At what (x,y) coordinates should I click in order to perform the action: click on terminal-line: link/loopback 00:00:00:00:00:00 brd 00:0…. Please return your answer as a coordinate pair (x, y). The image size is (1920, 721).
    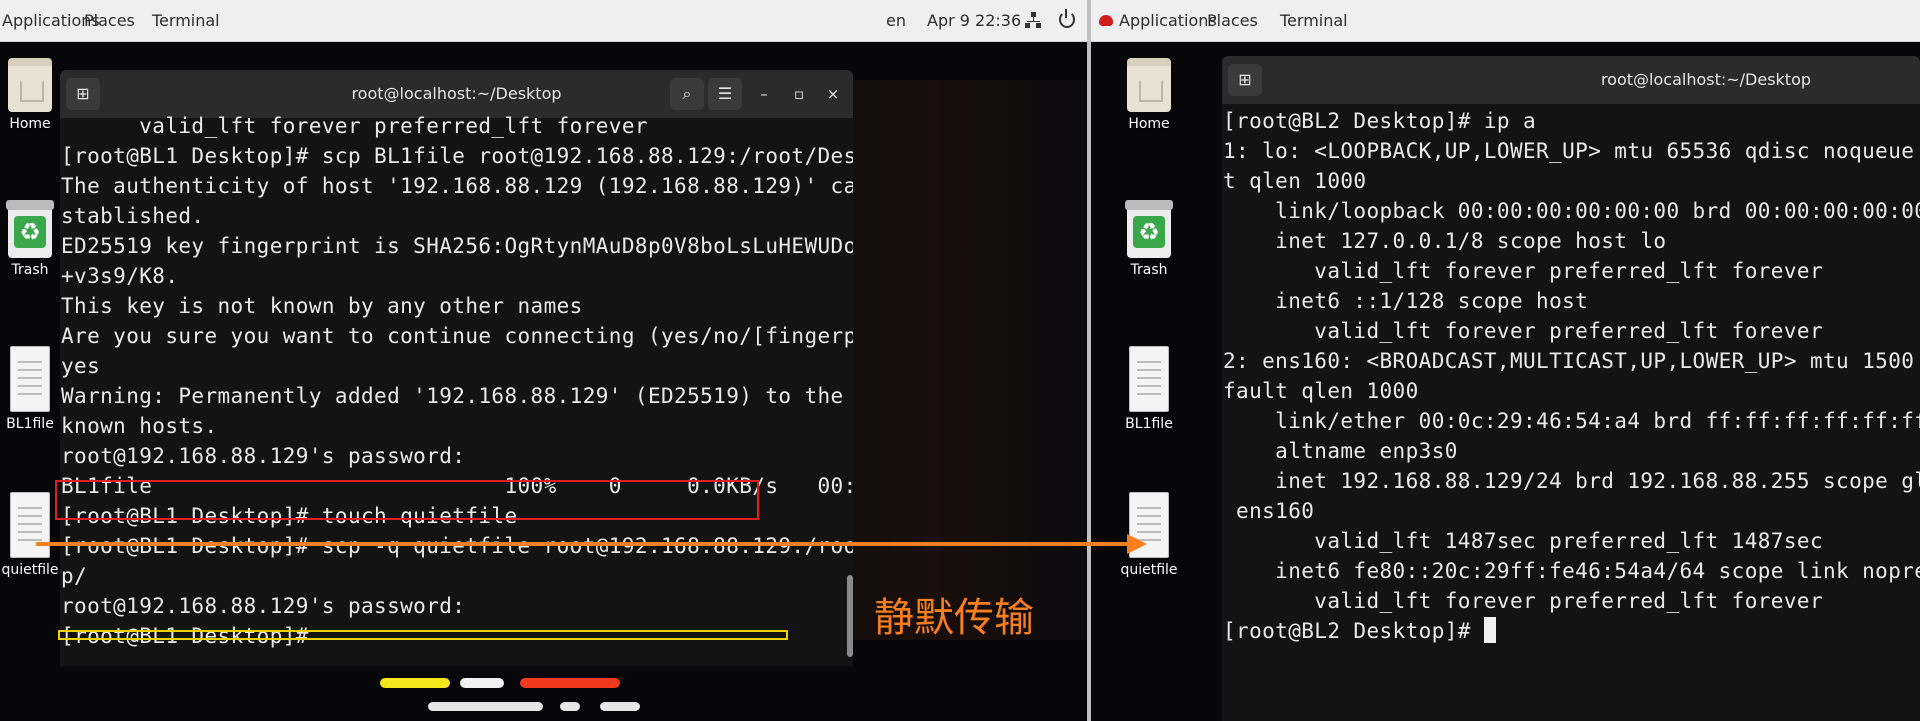
    Looking at the image, I should click on (1571, 211).